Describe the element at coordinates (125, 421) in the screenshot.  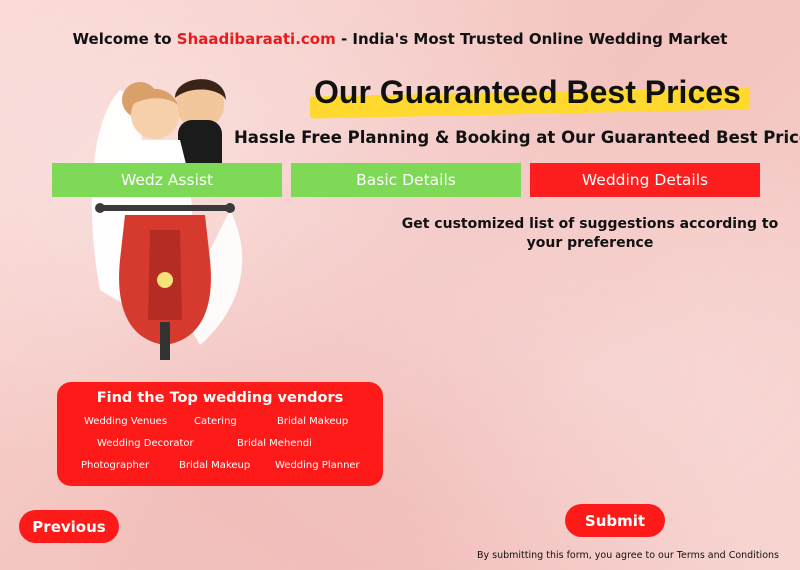
I see `vendor-link-wedding-venues: Wedding Venues` at that location.